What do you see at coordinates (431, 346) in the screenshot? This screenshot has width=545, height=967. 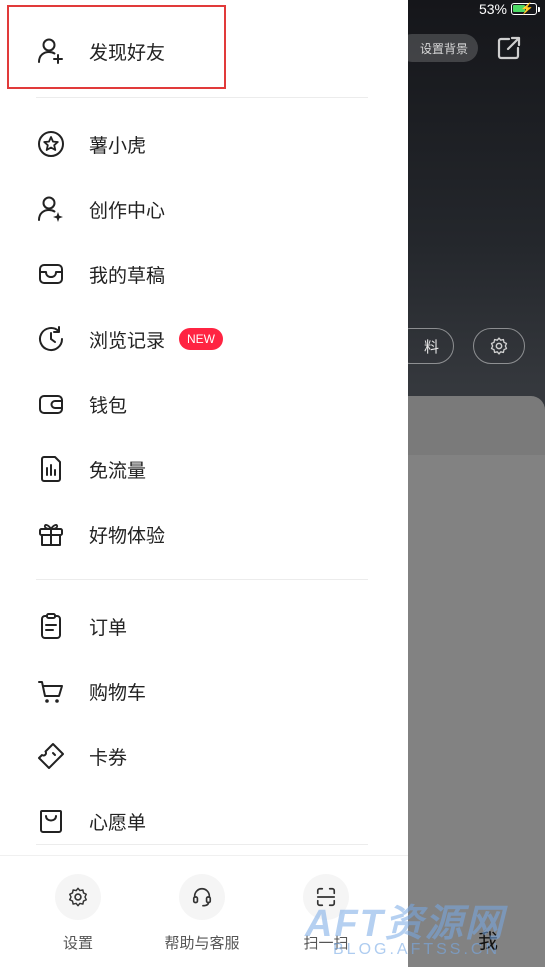 I see `edit-profile-label: 料` at bounding box center [431, 346].